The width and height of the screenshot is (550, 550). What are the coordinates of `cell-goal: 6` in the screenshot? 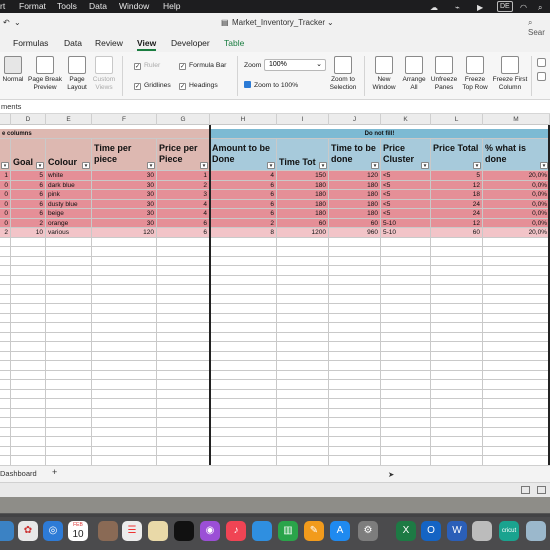 It's located at (28, 214).